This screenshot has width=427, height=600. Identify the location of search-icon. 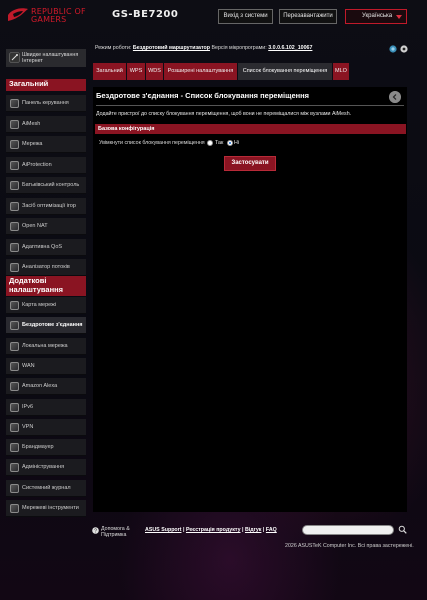
(402, 529).